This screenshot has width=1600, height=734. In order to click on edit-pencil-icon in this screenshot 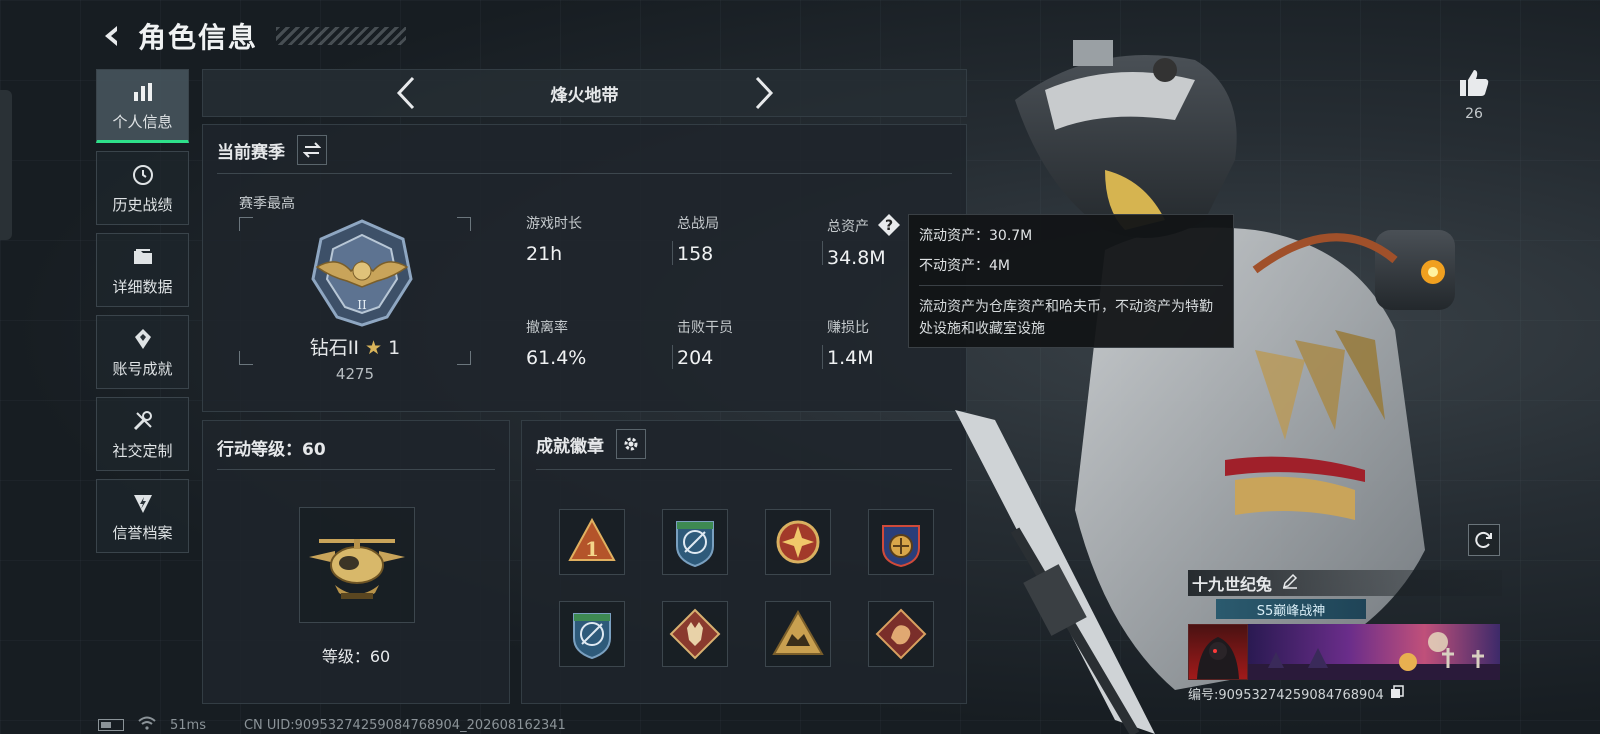, I will do `click(1290, 583)`.